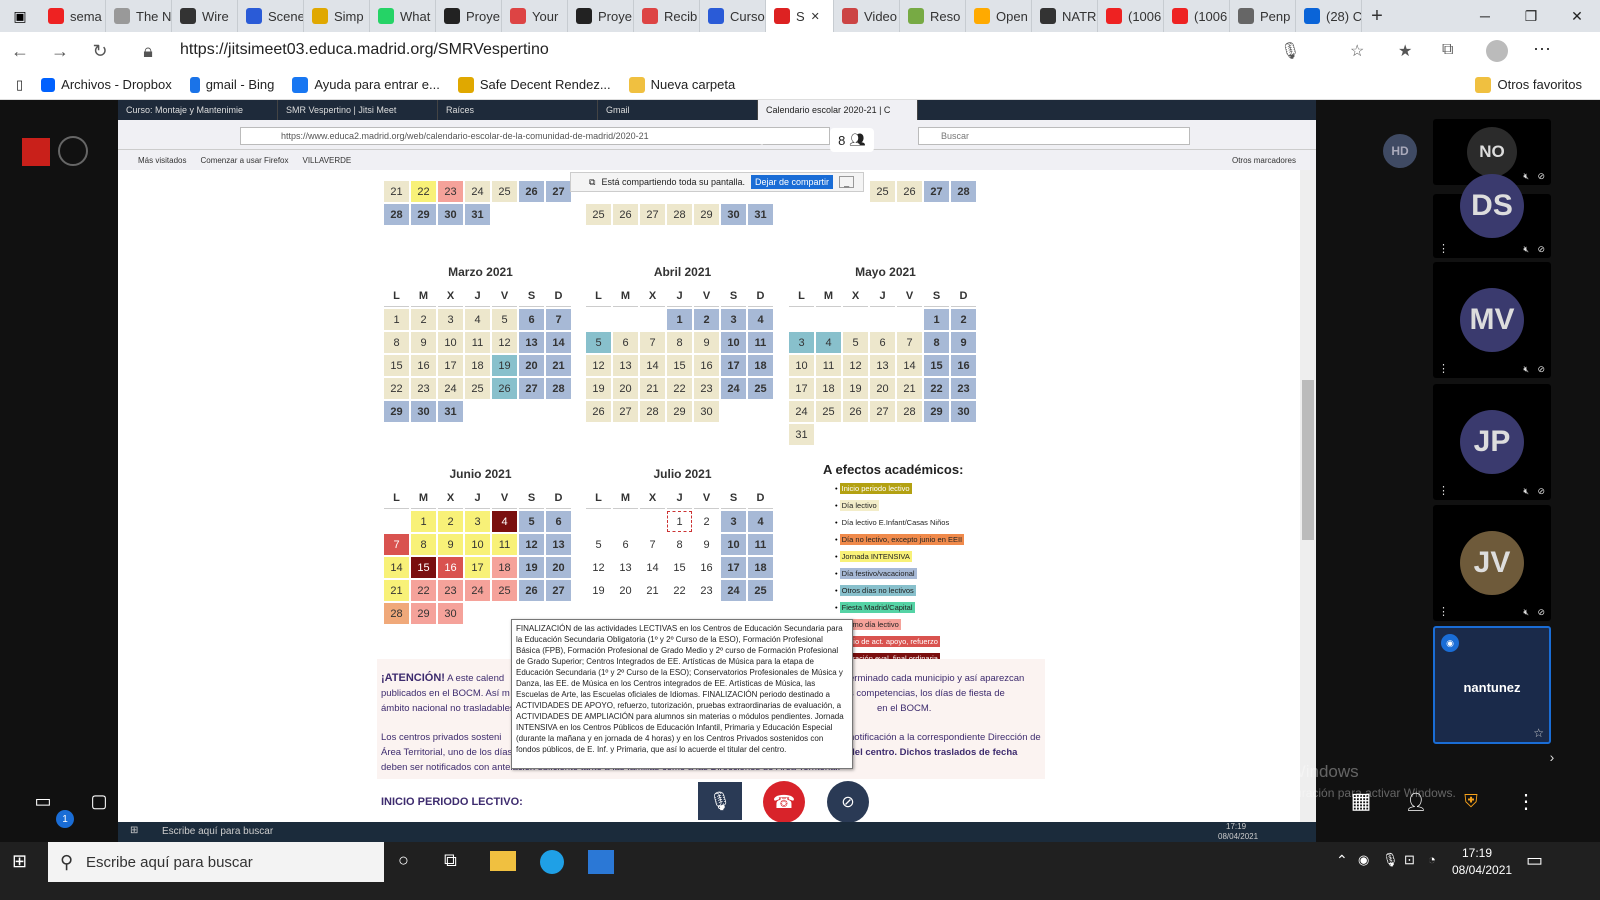 Image resolution: width=1600 pixels, height=900 pixels. What do you see at coordinates (327, 160) in the screenshot?
I see `firefox-bookmark: VILLAVERDE` at bounding box center [327, 160].